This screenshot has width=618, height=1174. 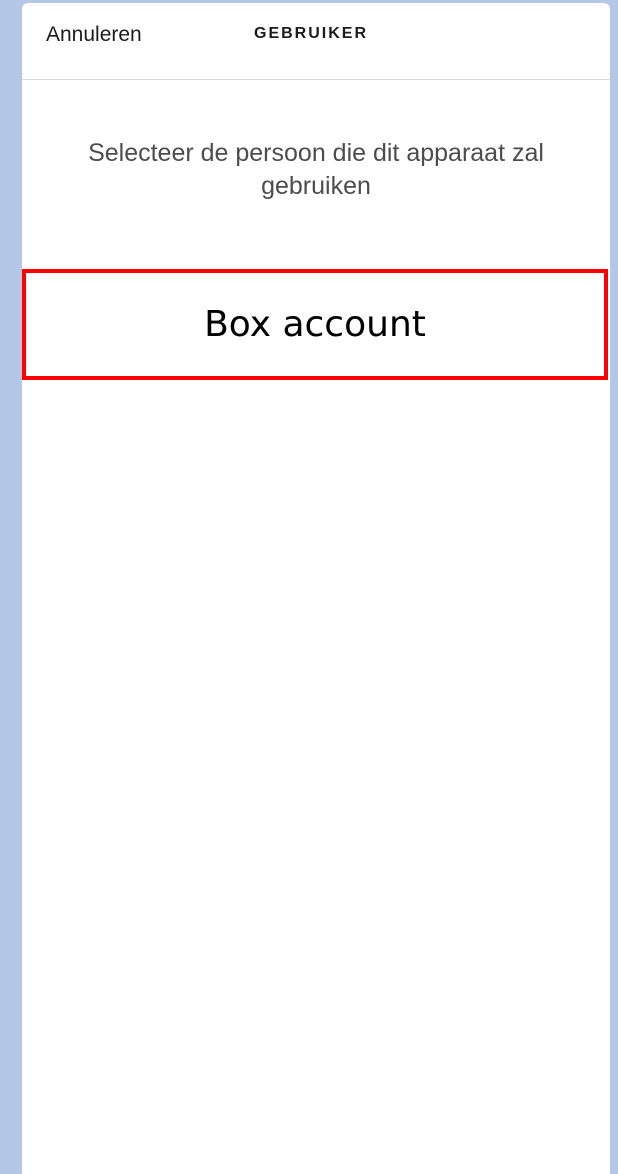 I want to click on account-option-box-account: Box account, so click(x=315, y=324).